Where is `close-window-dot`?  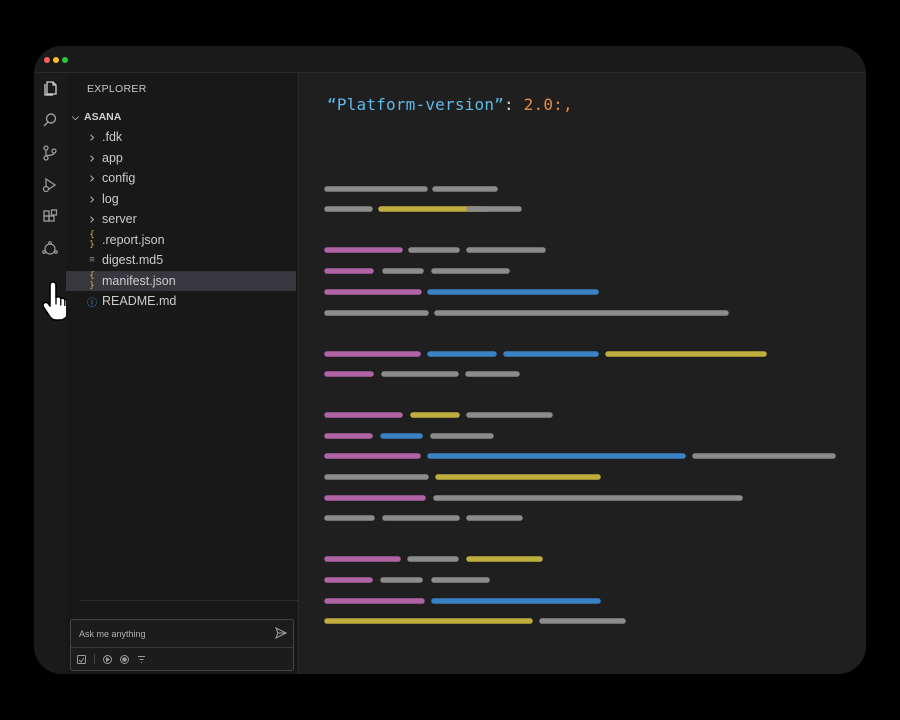
close-window-dot is located at coordinates (47, 60).